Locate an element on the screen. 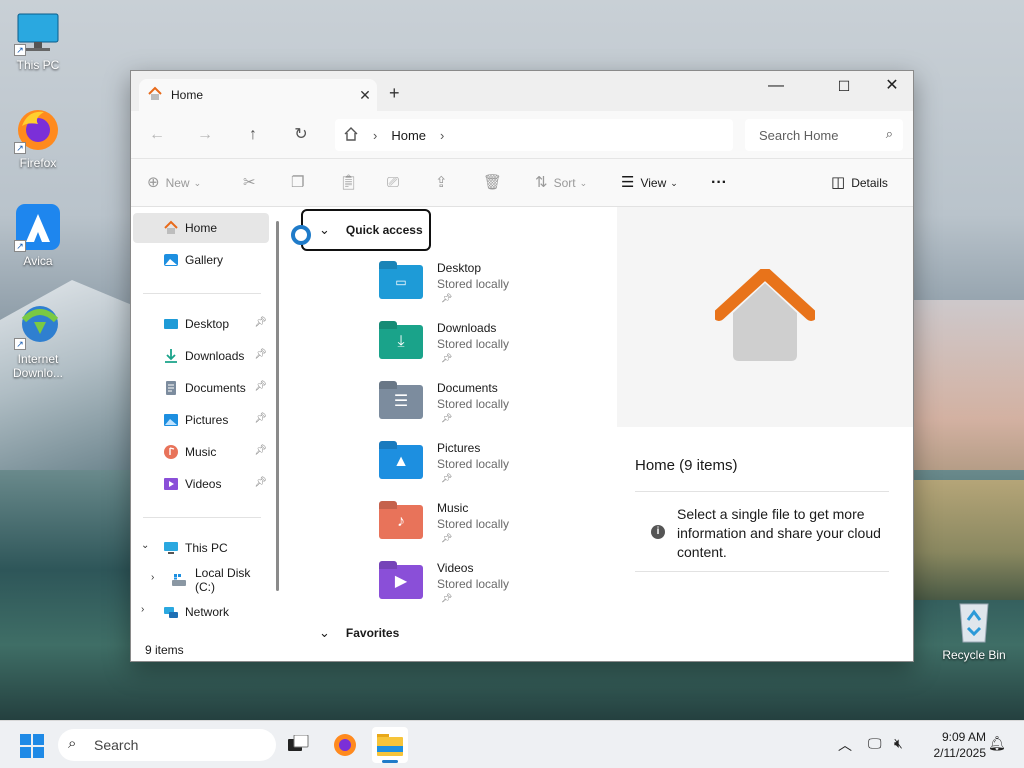 Image resolution: width=1024 pixels, height=768 pixels. play-glyph: ▶ is located at coordinates (401, 581).